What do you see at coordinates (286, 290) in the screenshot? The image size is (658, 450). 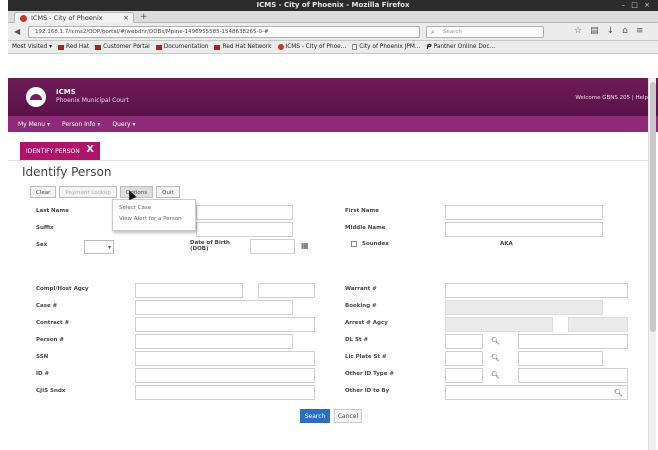 I see `compl-agency-code-input` at bounding box center [286, 290].